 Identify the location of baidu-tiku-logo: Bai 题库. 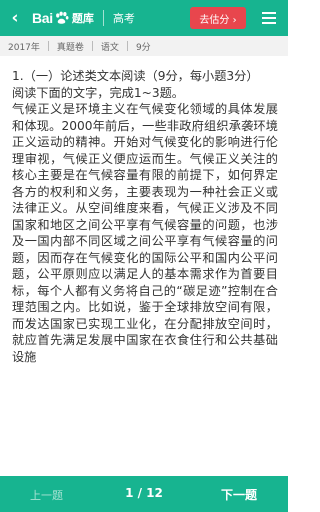
(63, 18).